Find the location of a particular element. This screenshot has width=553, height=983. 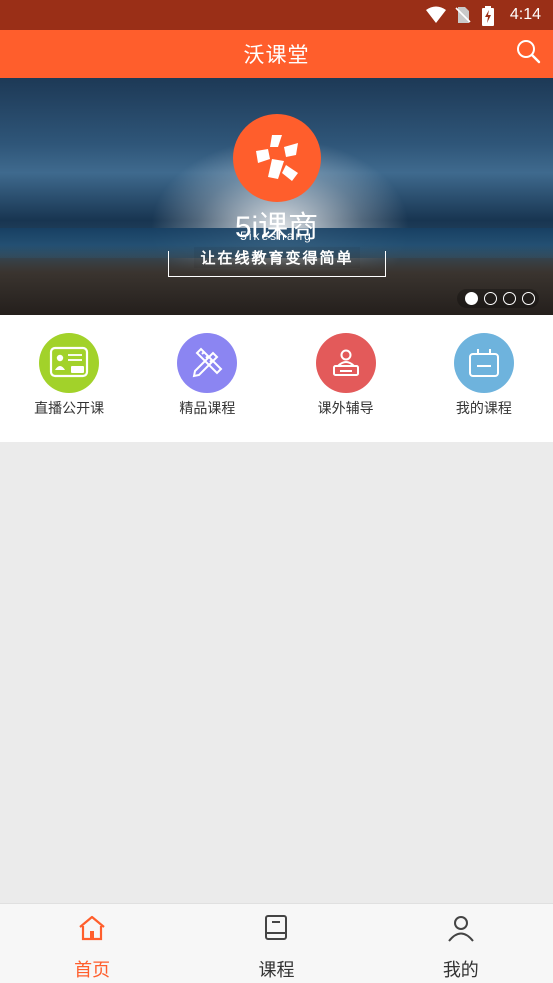

banner-slogan: 让在线教育变得简单 is located at coordinates (277, 257).